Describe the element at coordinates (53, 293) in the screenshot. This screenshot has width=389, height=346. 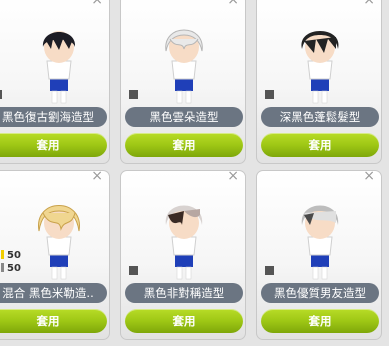
I see `hair-name-label: 混合 黑色米勒造..` at that location.